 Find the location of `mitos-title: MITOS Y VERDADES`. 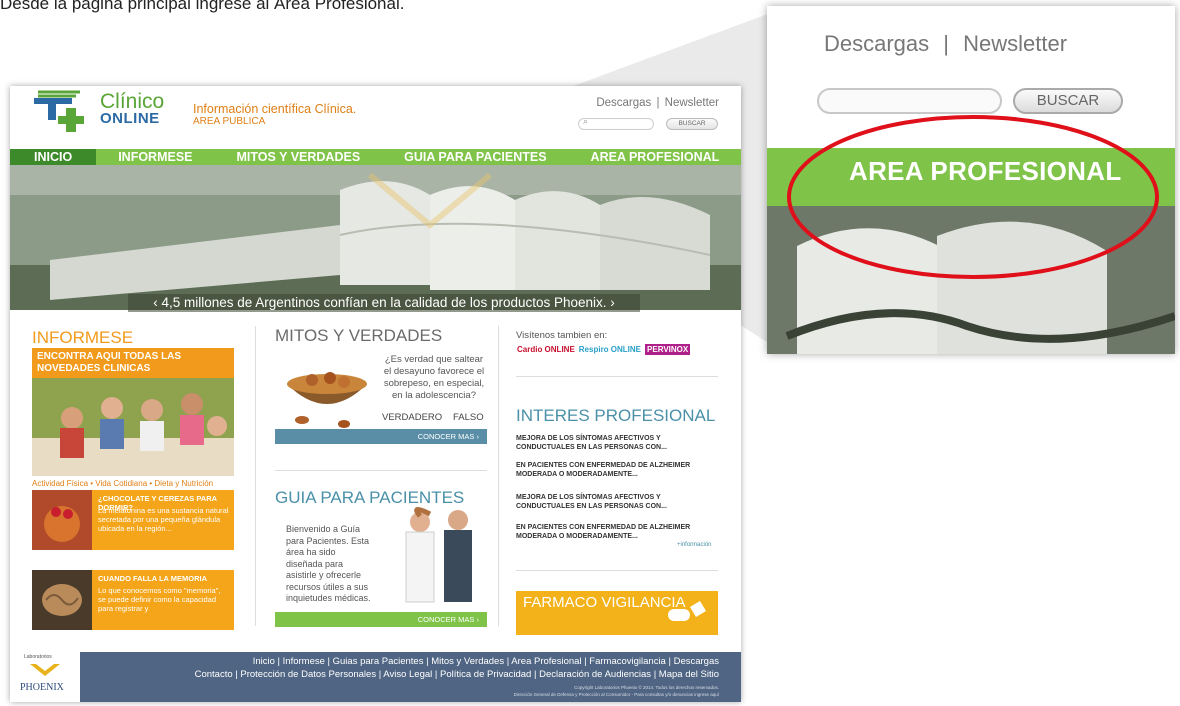

mitos-title: MITOS Y VERDADES is located at coordinates (358, 336).